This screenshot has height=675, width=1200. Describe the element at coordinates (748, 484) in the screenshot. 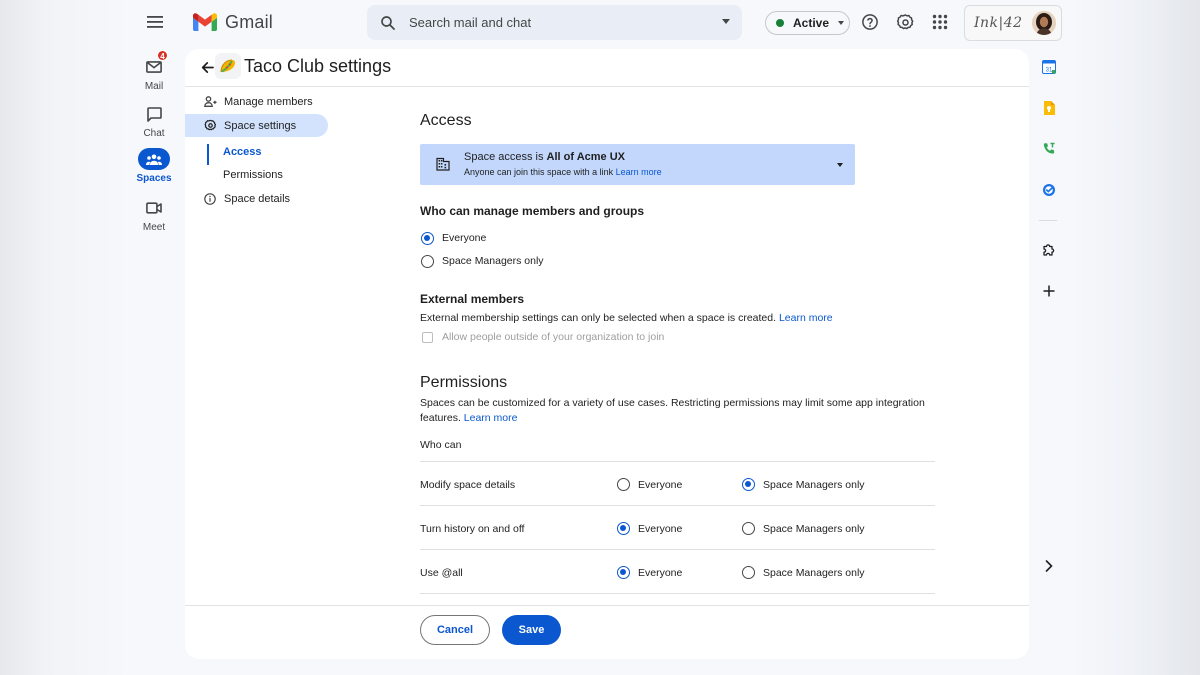

I see `radio-modify-managers` at that location.